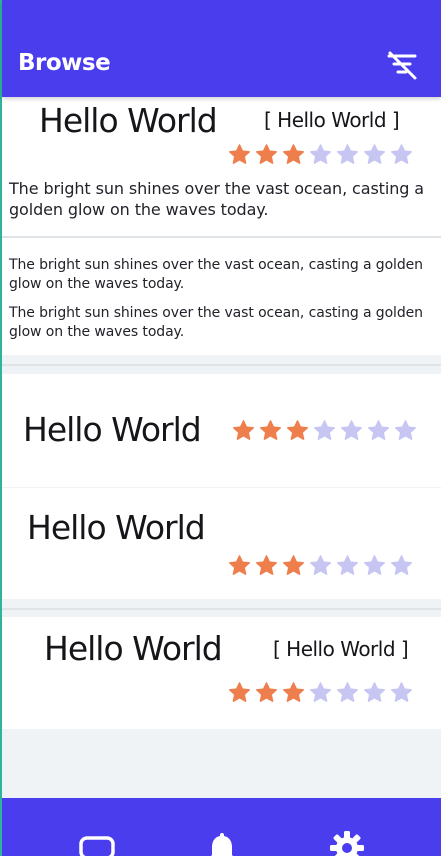  Describe the element at coordinates (222, 842) in the screenshot. I see `bell-icon` at that location.